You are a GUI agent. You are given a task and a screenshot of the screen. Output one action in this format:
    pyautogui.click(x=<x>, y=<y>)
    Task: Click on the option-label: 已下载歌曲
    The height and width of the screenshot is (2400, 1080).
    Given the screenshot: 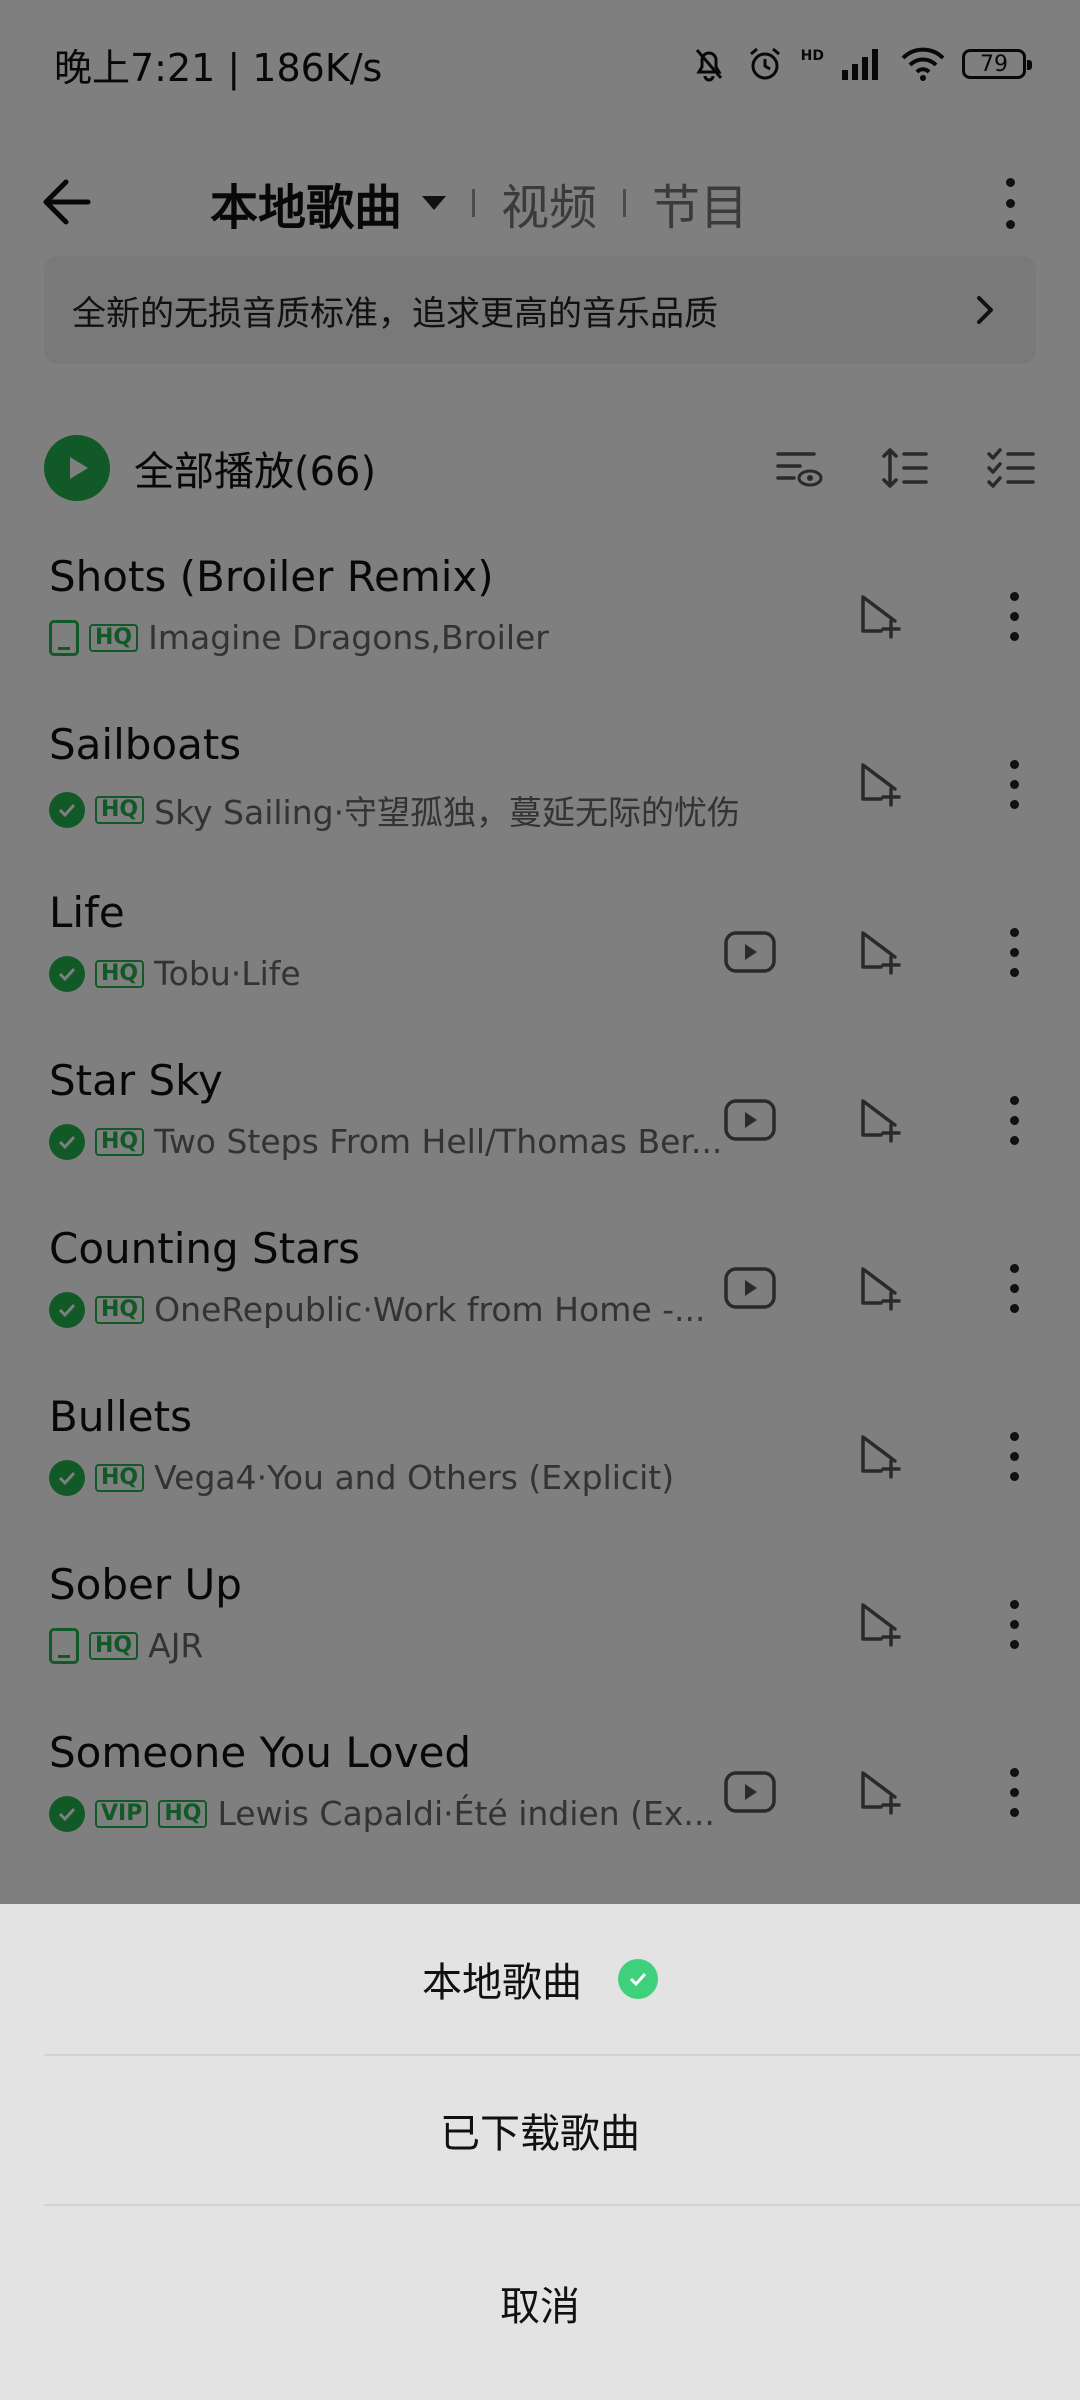 What is the action you would take?
    pyautogui.click(x=540, y=2134)
    